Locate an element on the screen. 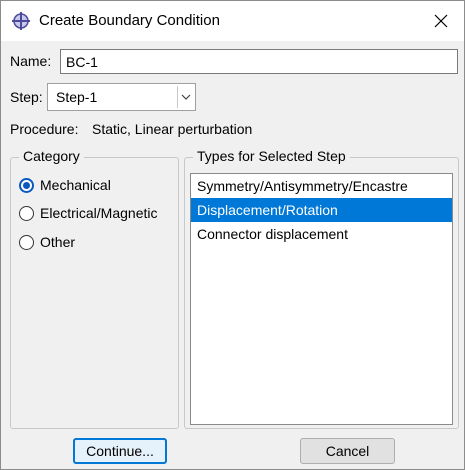 The image size is (465, 470). title-bar: Create Boundary Condition is located at coordinates (232, 21).